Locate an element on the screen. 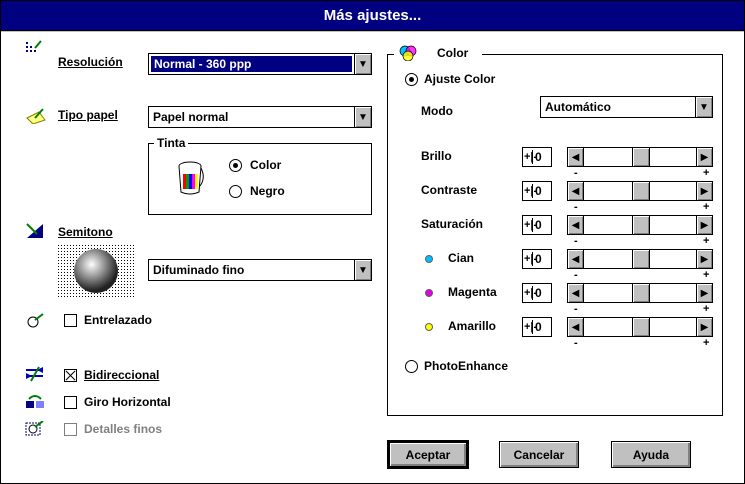 Image resolution: width=745 pixels, height=484 pixels. interleave-icon is located at coordinates (35, 320).